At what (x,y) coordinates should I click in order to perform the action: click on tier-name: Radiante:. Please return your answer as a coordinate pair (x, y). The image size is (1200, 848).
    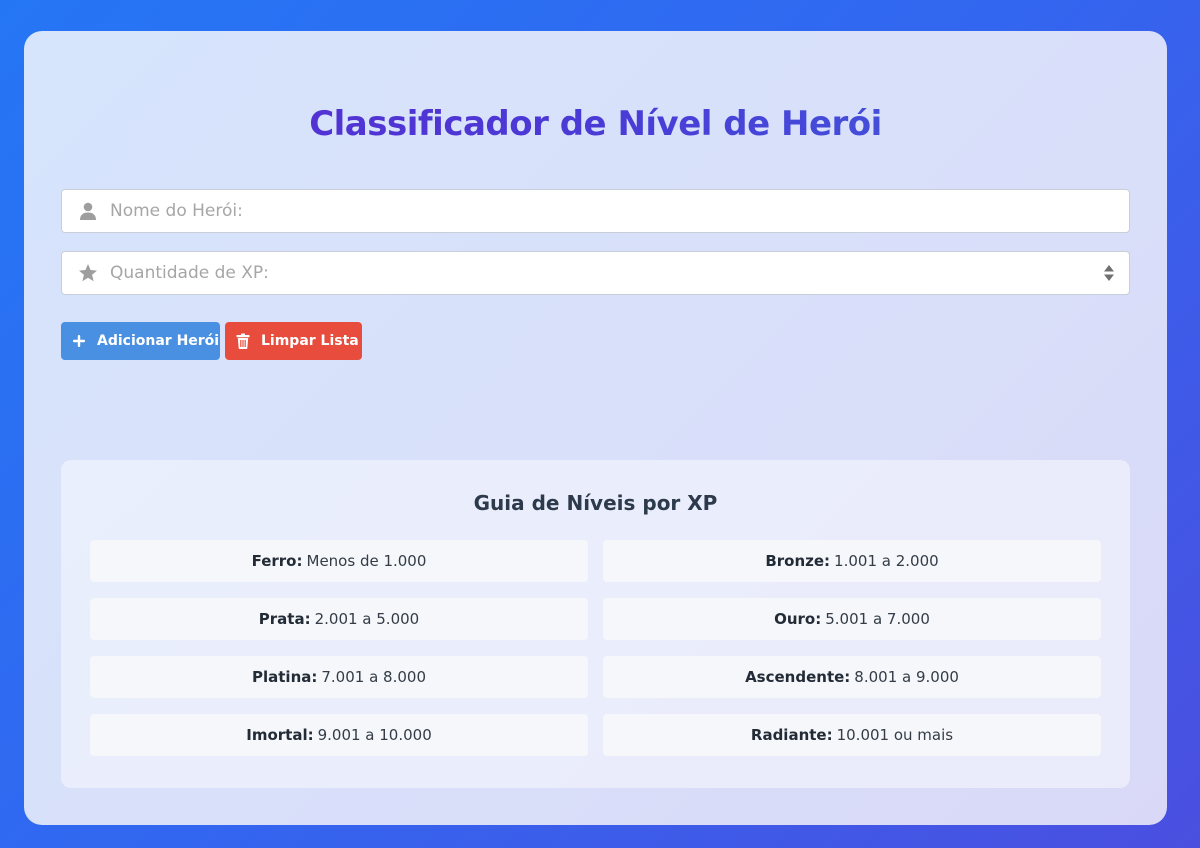
    Looking at the image, I should click on (791, 735).